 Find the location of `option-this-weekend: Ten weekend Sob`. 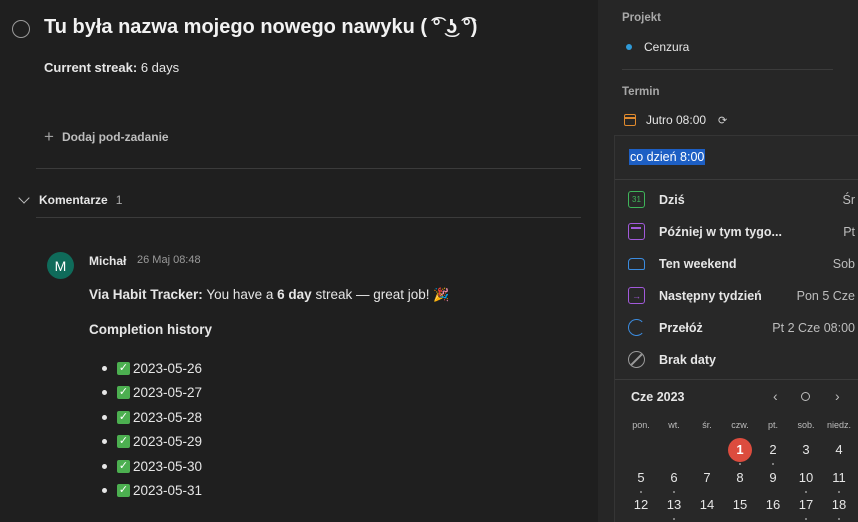

option-this-weekend: Ten weekend Sob is located at coordinates (736, 264).